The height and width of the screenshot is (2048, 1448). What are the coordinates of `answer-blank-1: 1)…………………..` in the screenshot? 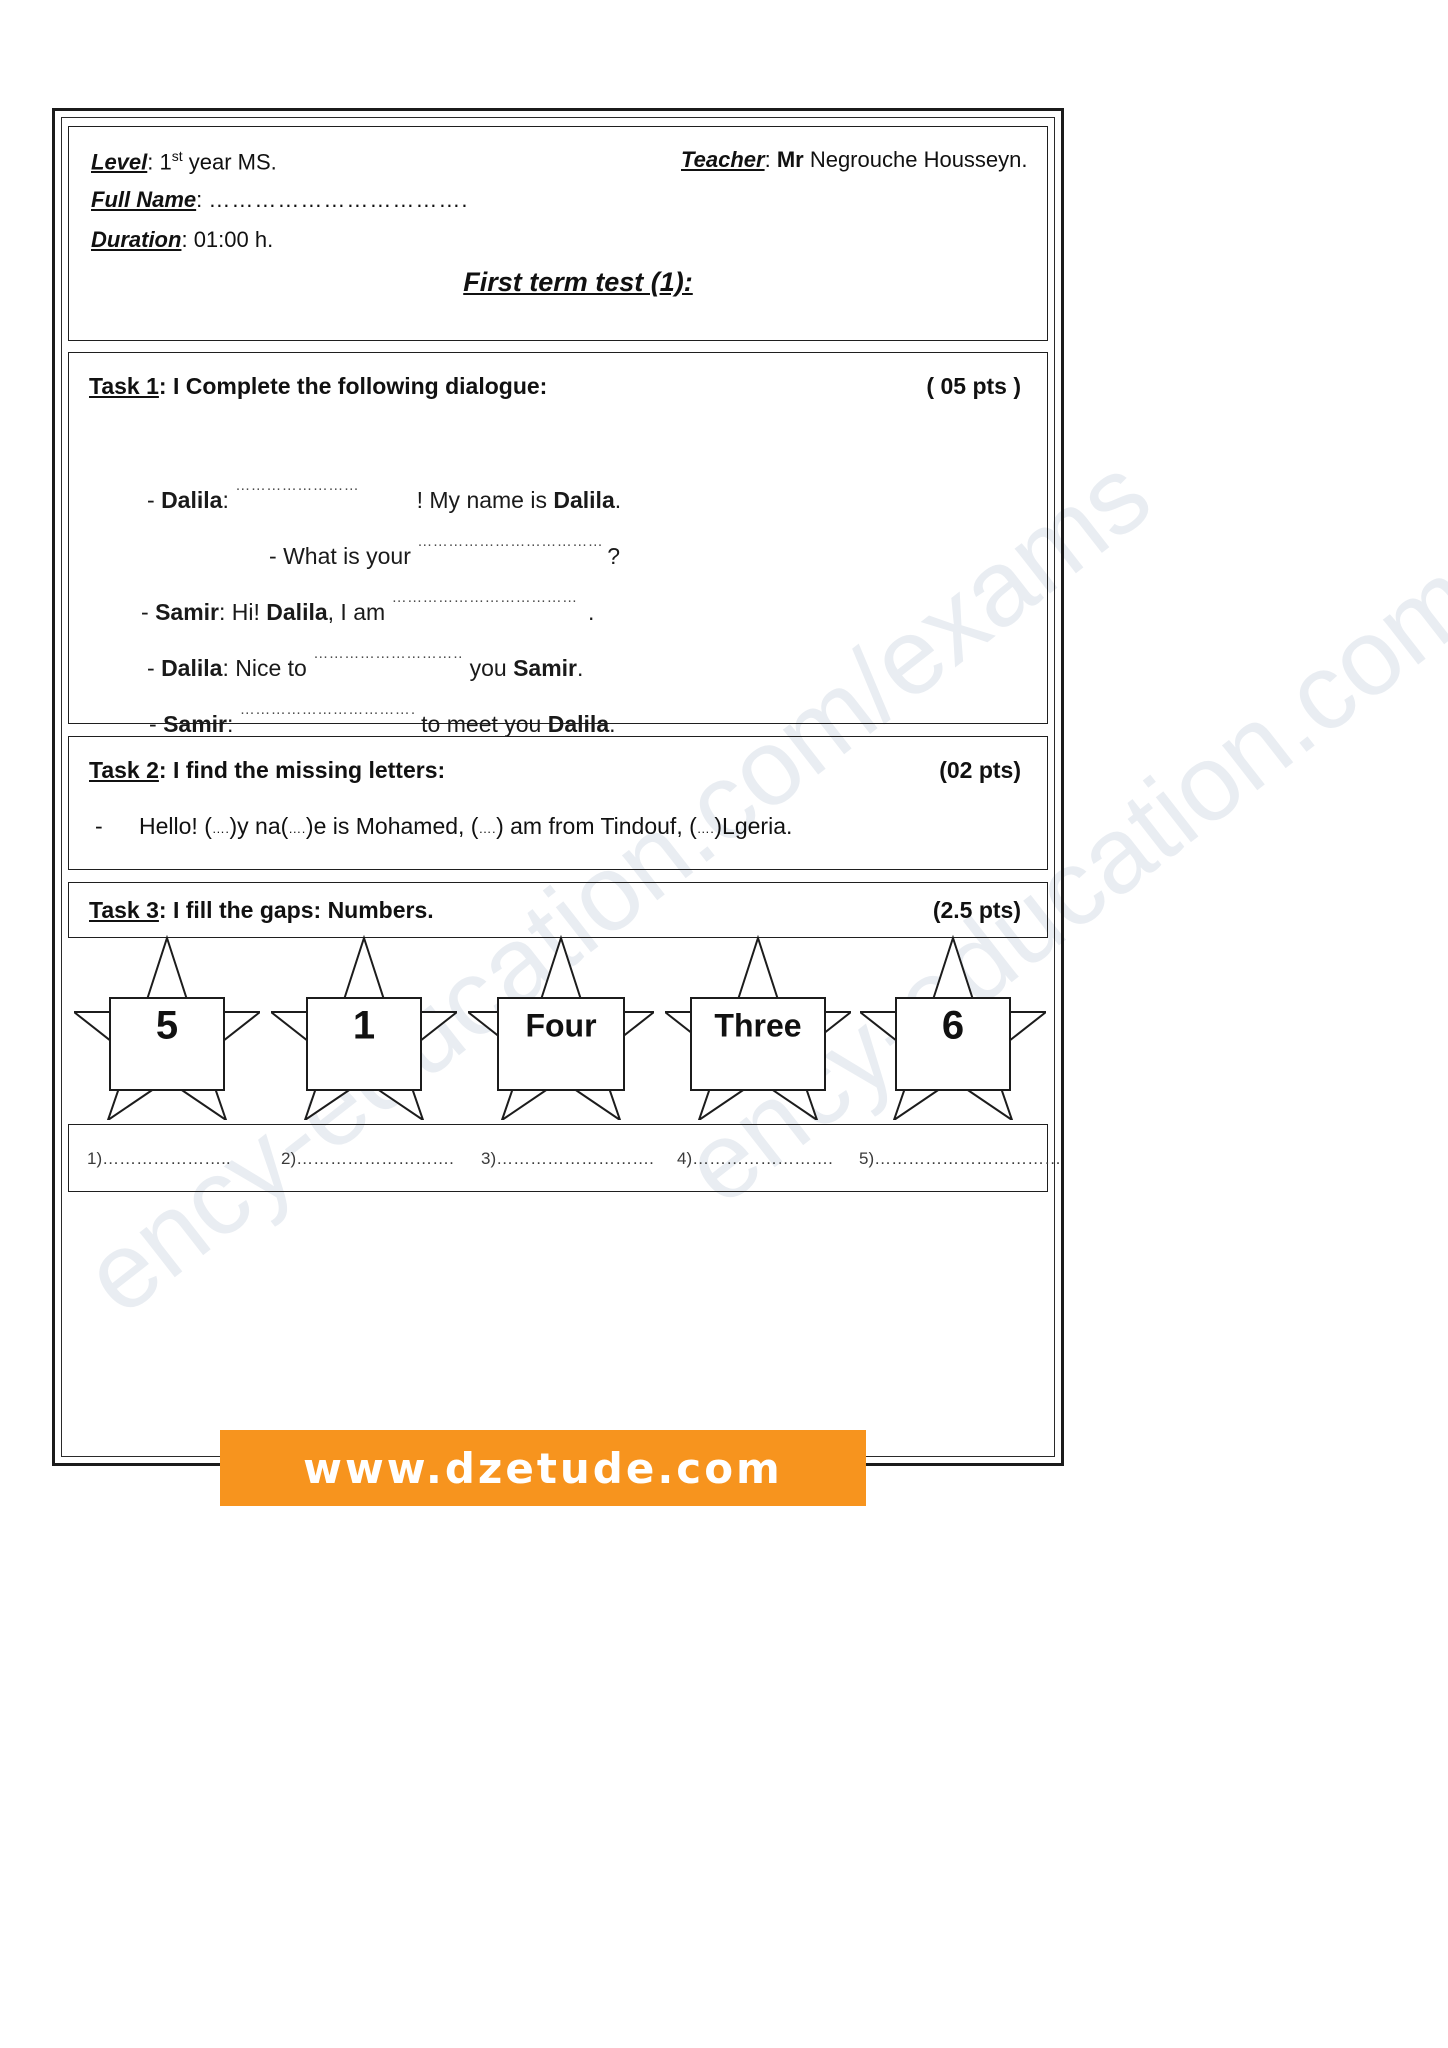 It's located at (159, 1159).